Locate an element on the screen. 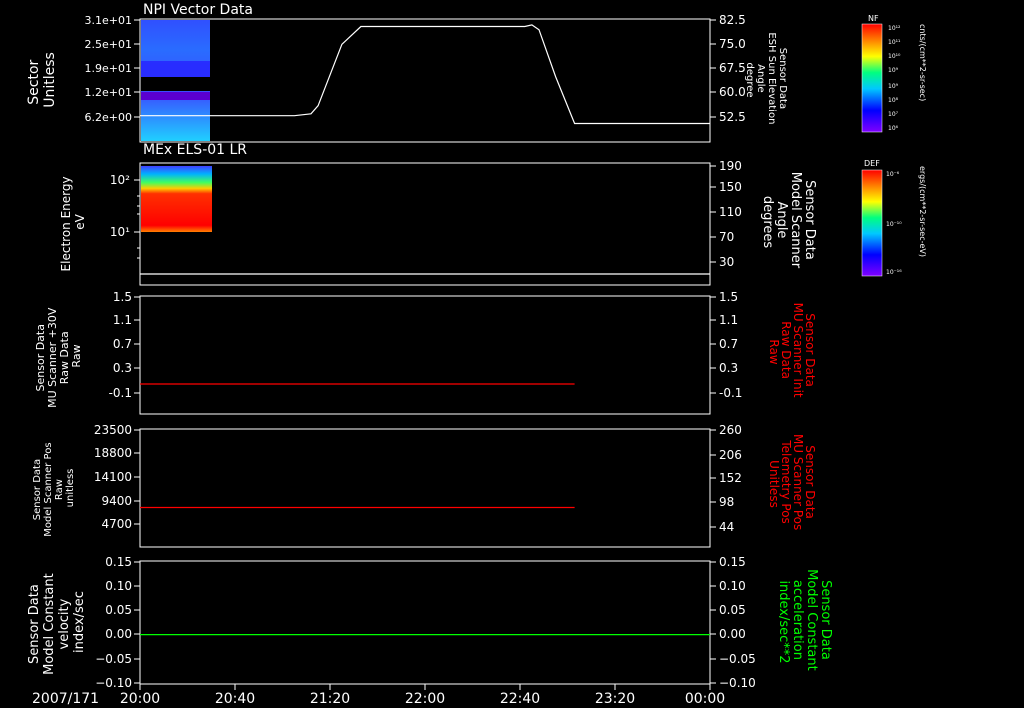 The width and height of the screenshot is (1024, 708). panel-1-right-ticks is located at coordinates (713, 68).